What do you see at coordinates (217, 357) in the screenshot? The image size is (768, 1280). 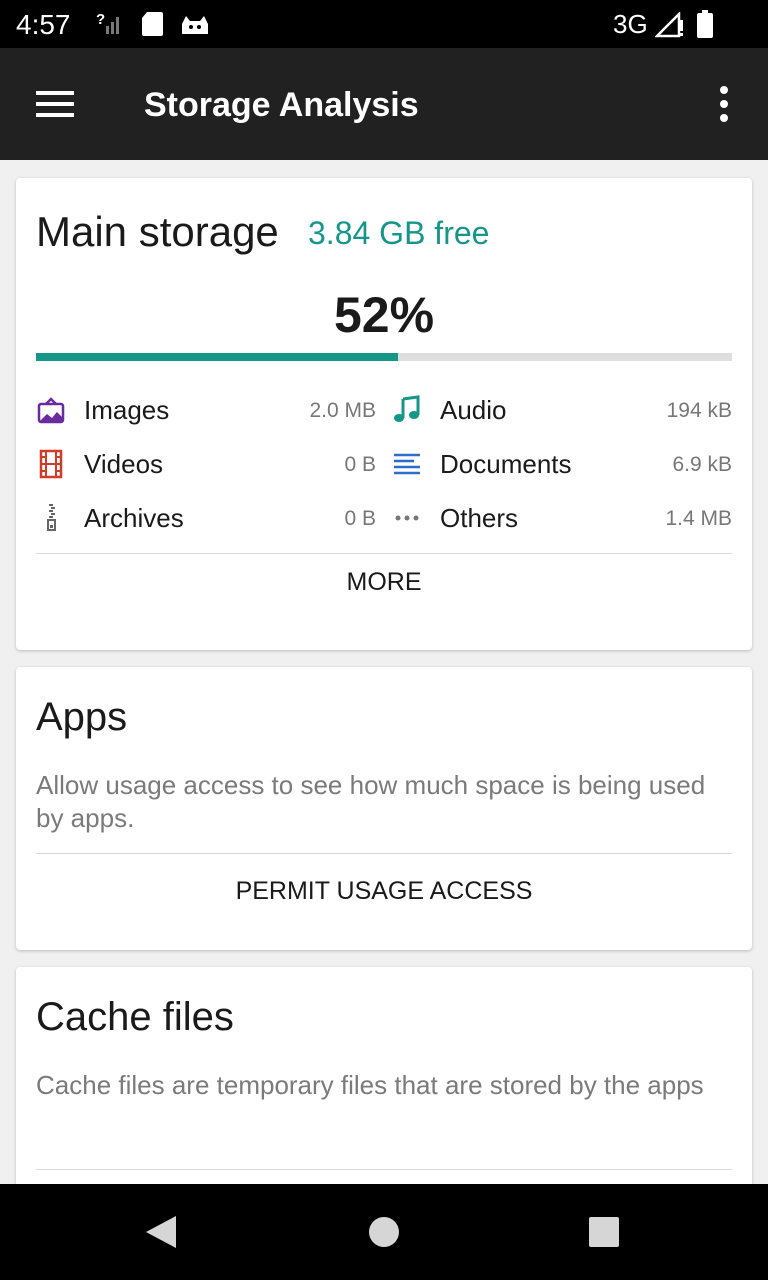 I see `storage-progress-fill` at bounding box center [217, 357].